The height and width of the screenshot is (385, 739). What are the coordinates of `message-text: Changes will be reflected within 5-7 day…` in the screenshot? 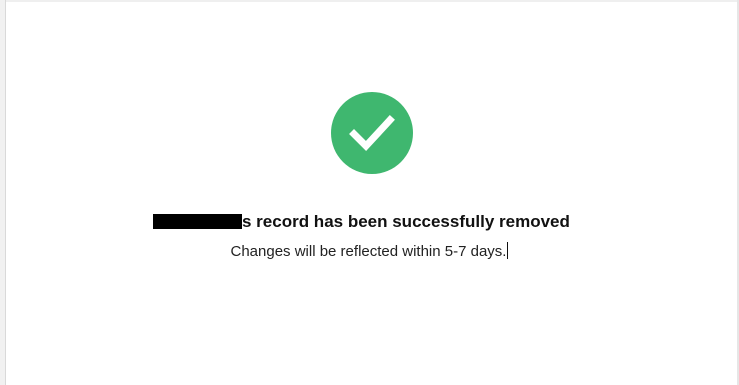 It's located at (368, 251).